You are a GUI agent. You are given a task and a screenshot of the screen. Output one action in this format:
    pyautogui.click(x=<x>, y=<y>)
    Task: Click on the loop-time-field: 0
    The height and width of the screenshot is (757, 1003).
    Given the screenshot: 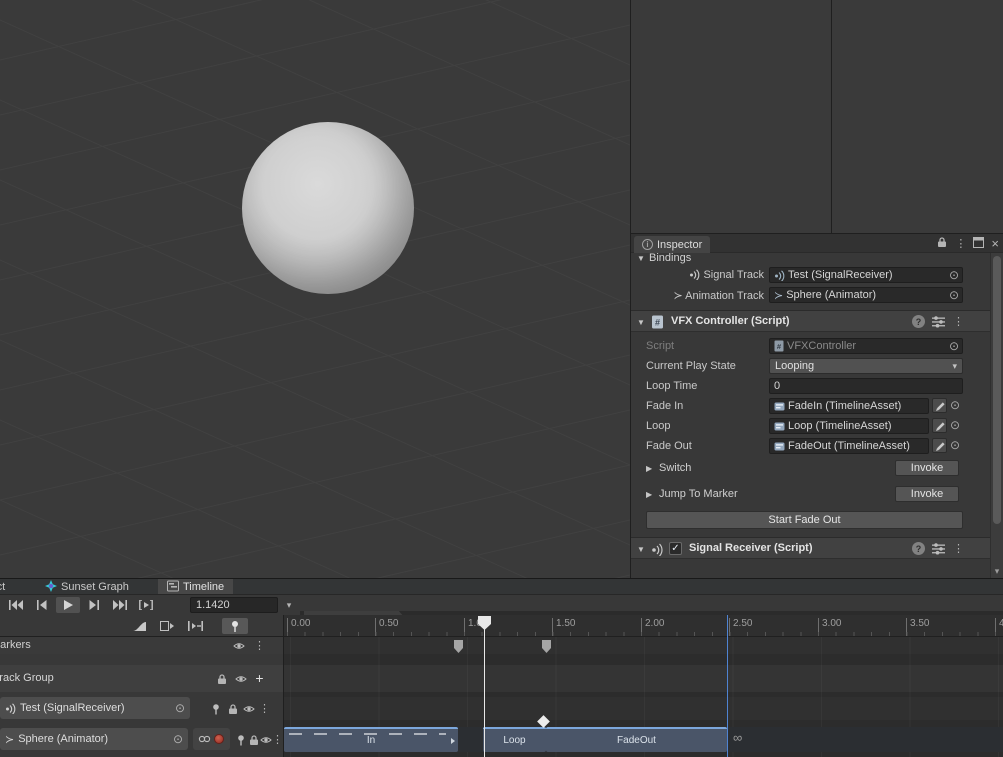 What is the action you would take?
    pyautogui.click(x=866, y=386)
    